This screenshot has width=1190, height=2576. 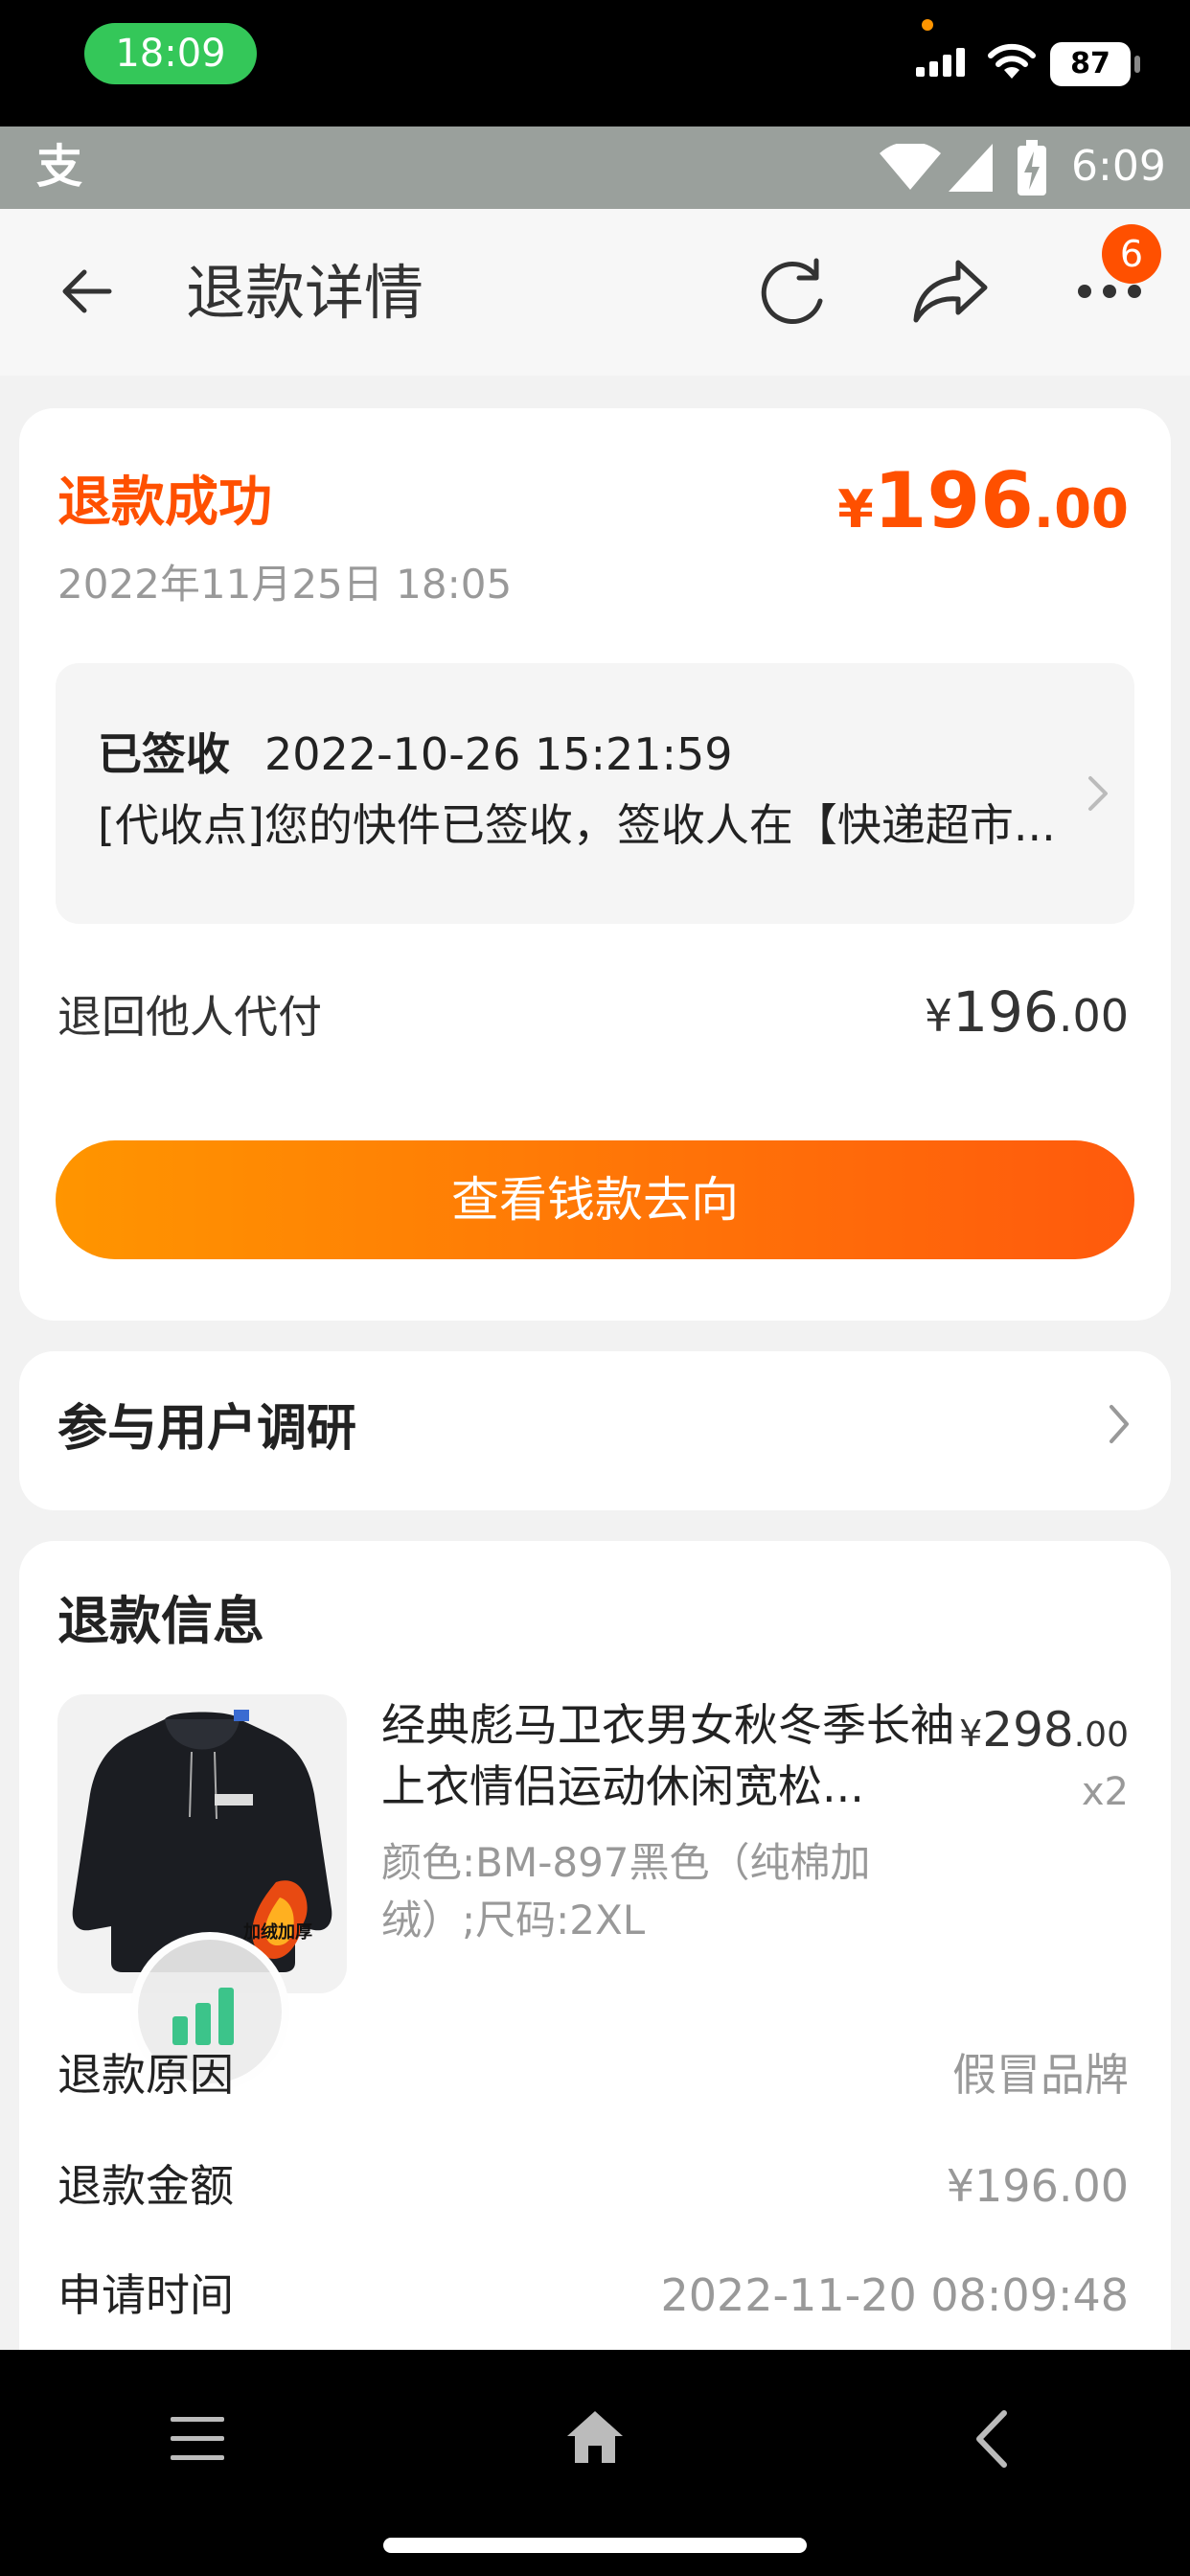 What do you see at coordinates (1109, 291) in the screenshot?
I see `more-icon` at bounding box center [1109, 291].